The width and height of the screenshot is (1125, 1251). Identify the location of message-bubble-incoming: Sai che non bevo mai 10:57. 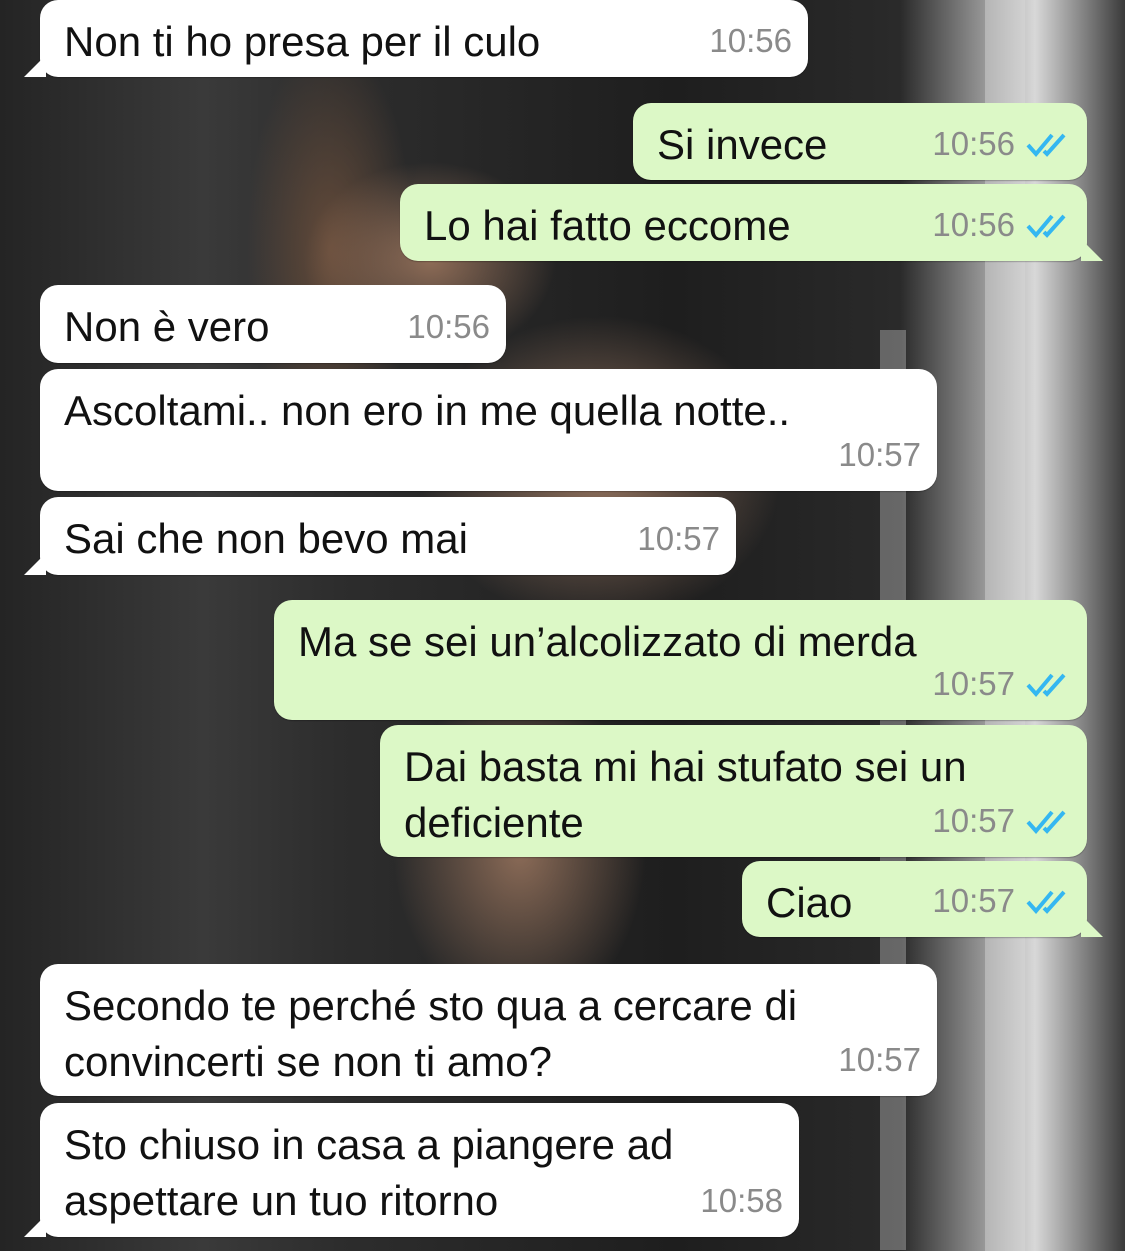
(380, 536).